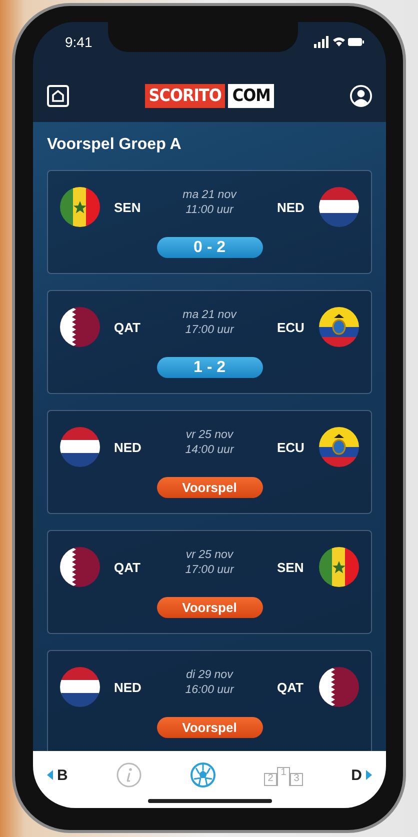  I want to click on logo: SCORITO COM, so click(209, 96).